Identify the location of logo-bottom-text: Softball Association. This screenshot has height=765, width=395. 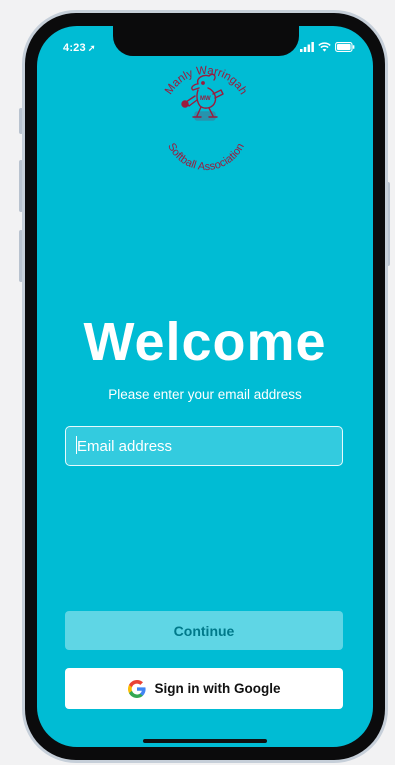
(206, 157).